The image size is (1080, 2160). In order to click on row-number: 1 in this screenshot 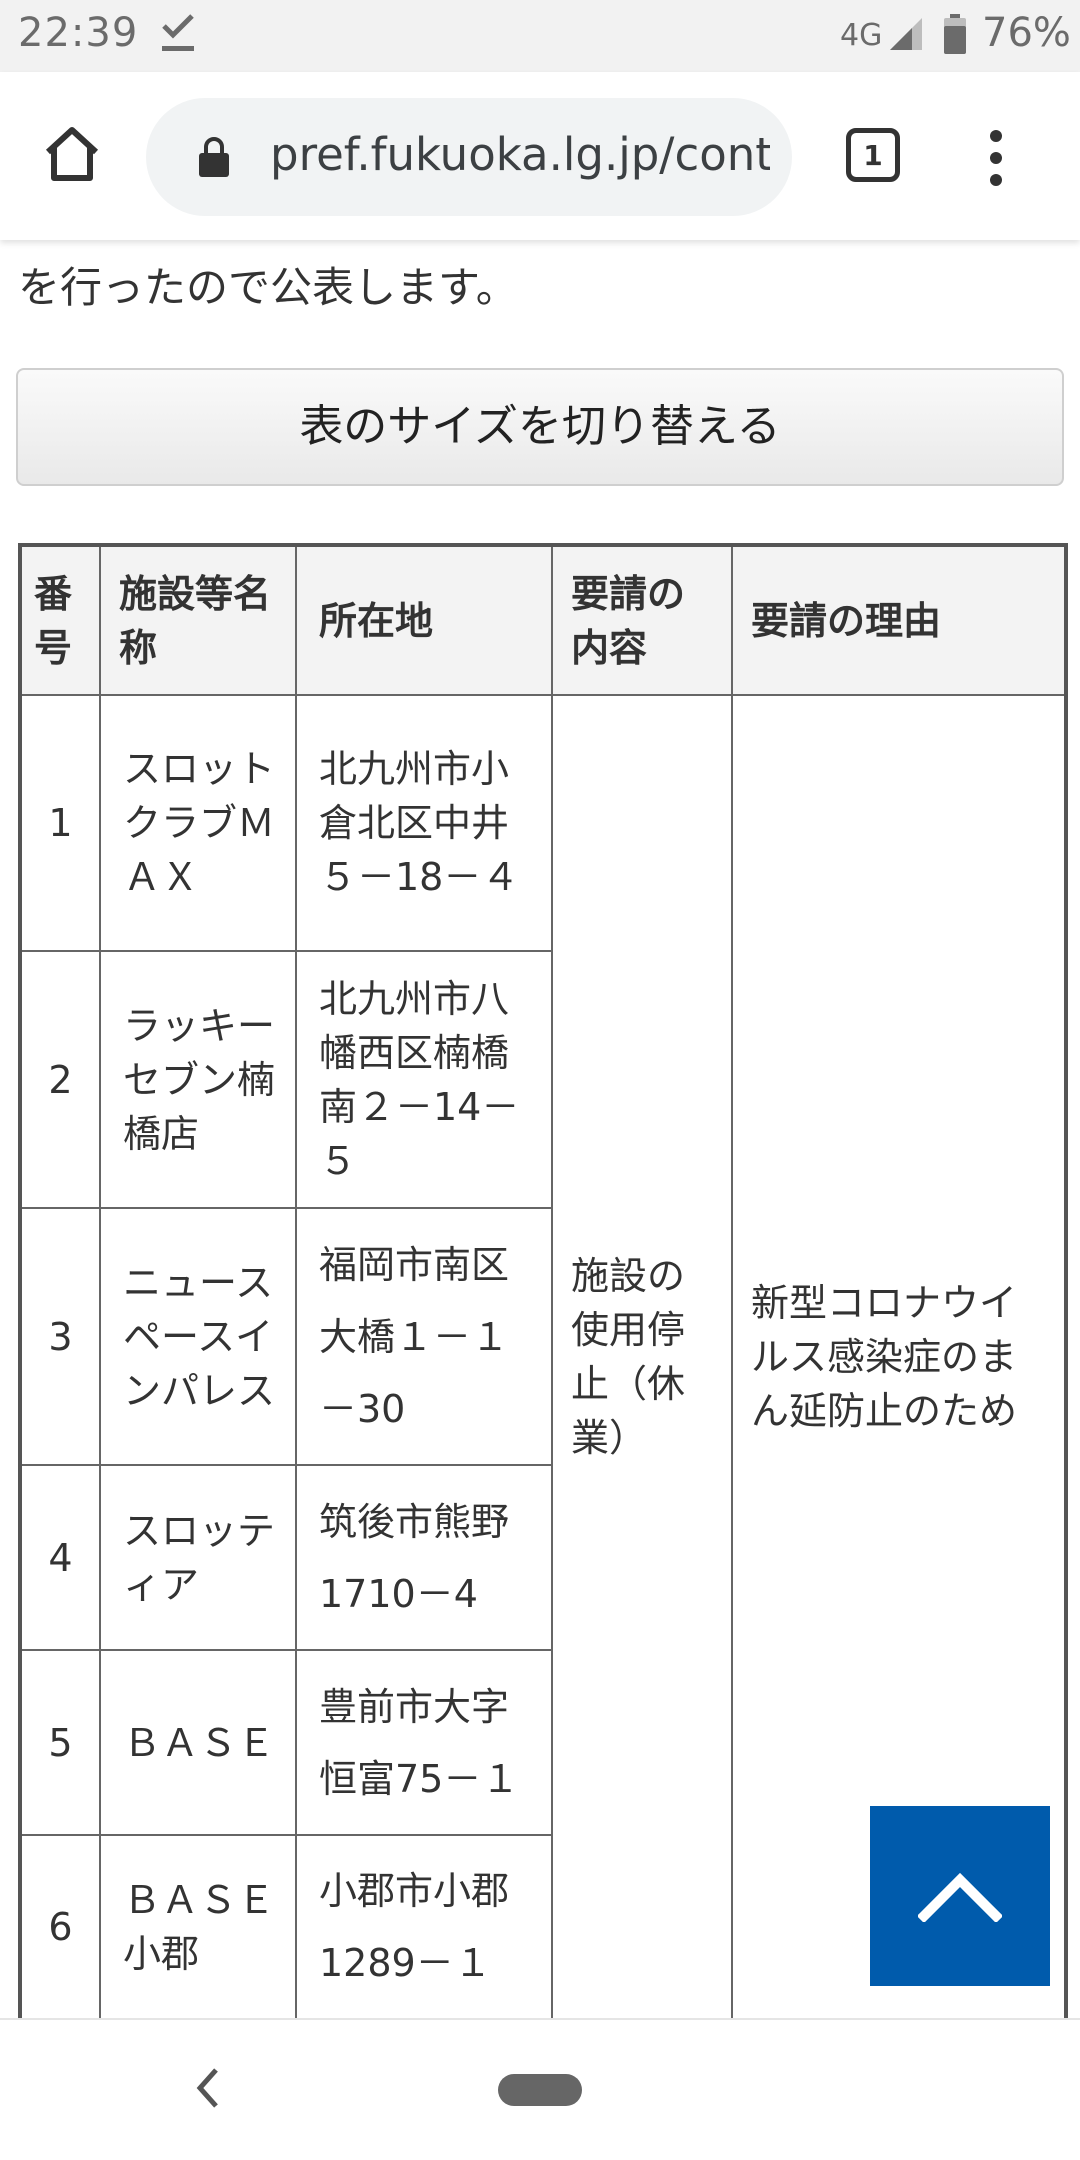, I will do `click(60, 823)`.